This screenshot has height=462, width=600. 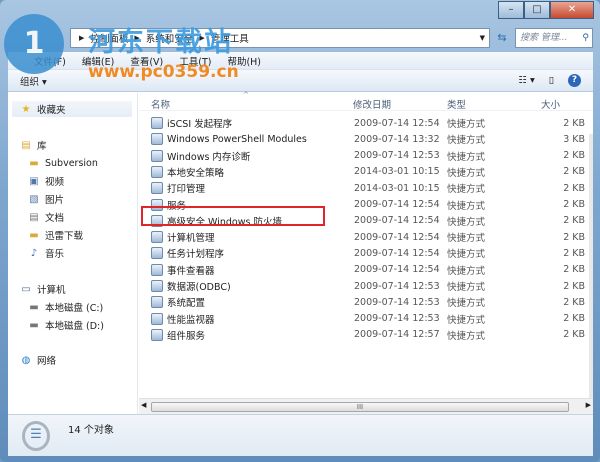 What do you see at coordinates (55, 235) in the screenshot?
I see `sidebar-item-thunder: ▬ 迅雷下载` at bounding box center [55, 235].